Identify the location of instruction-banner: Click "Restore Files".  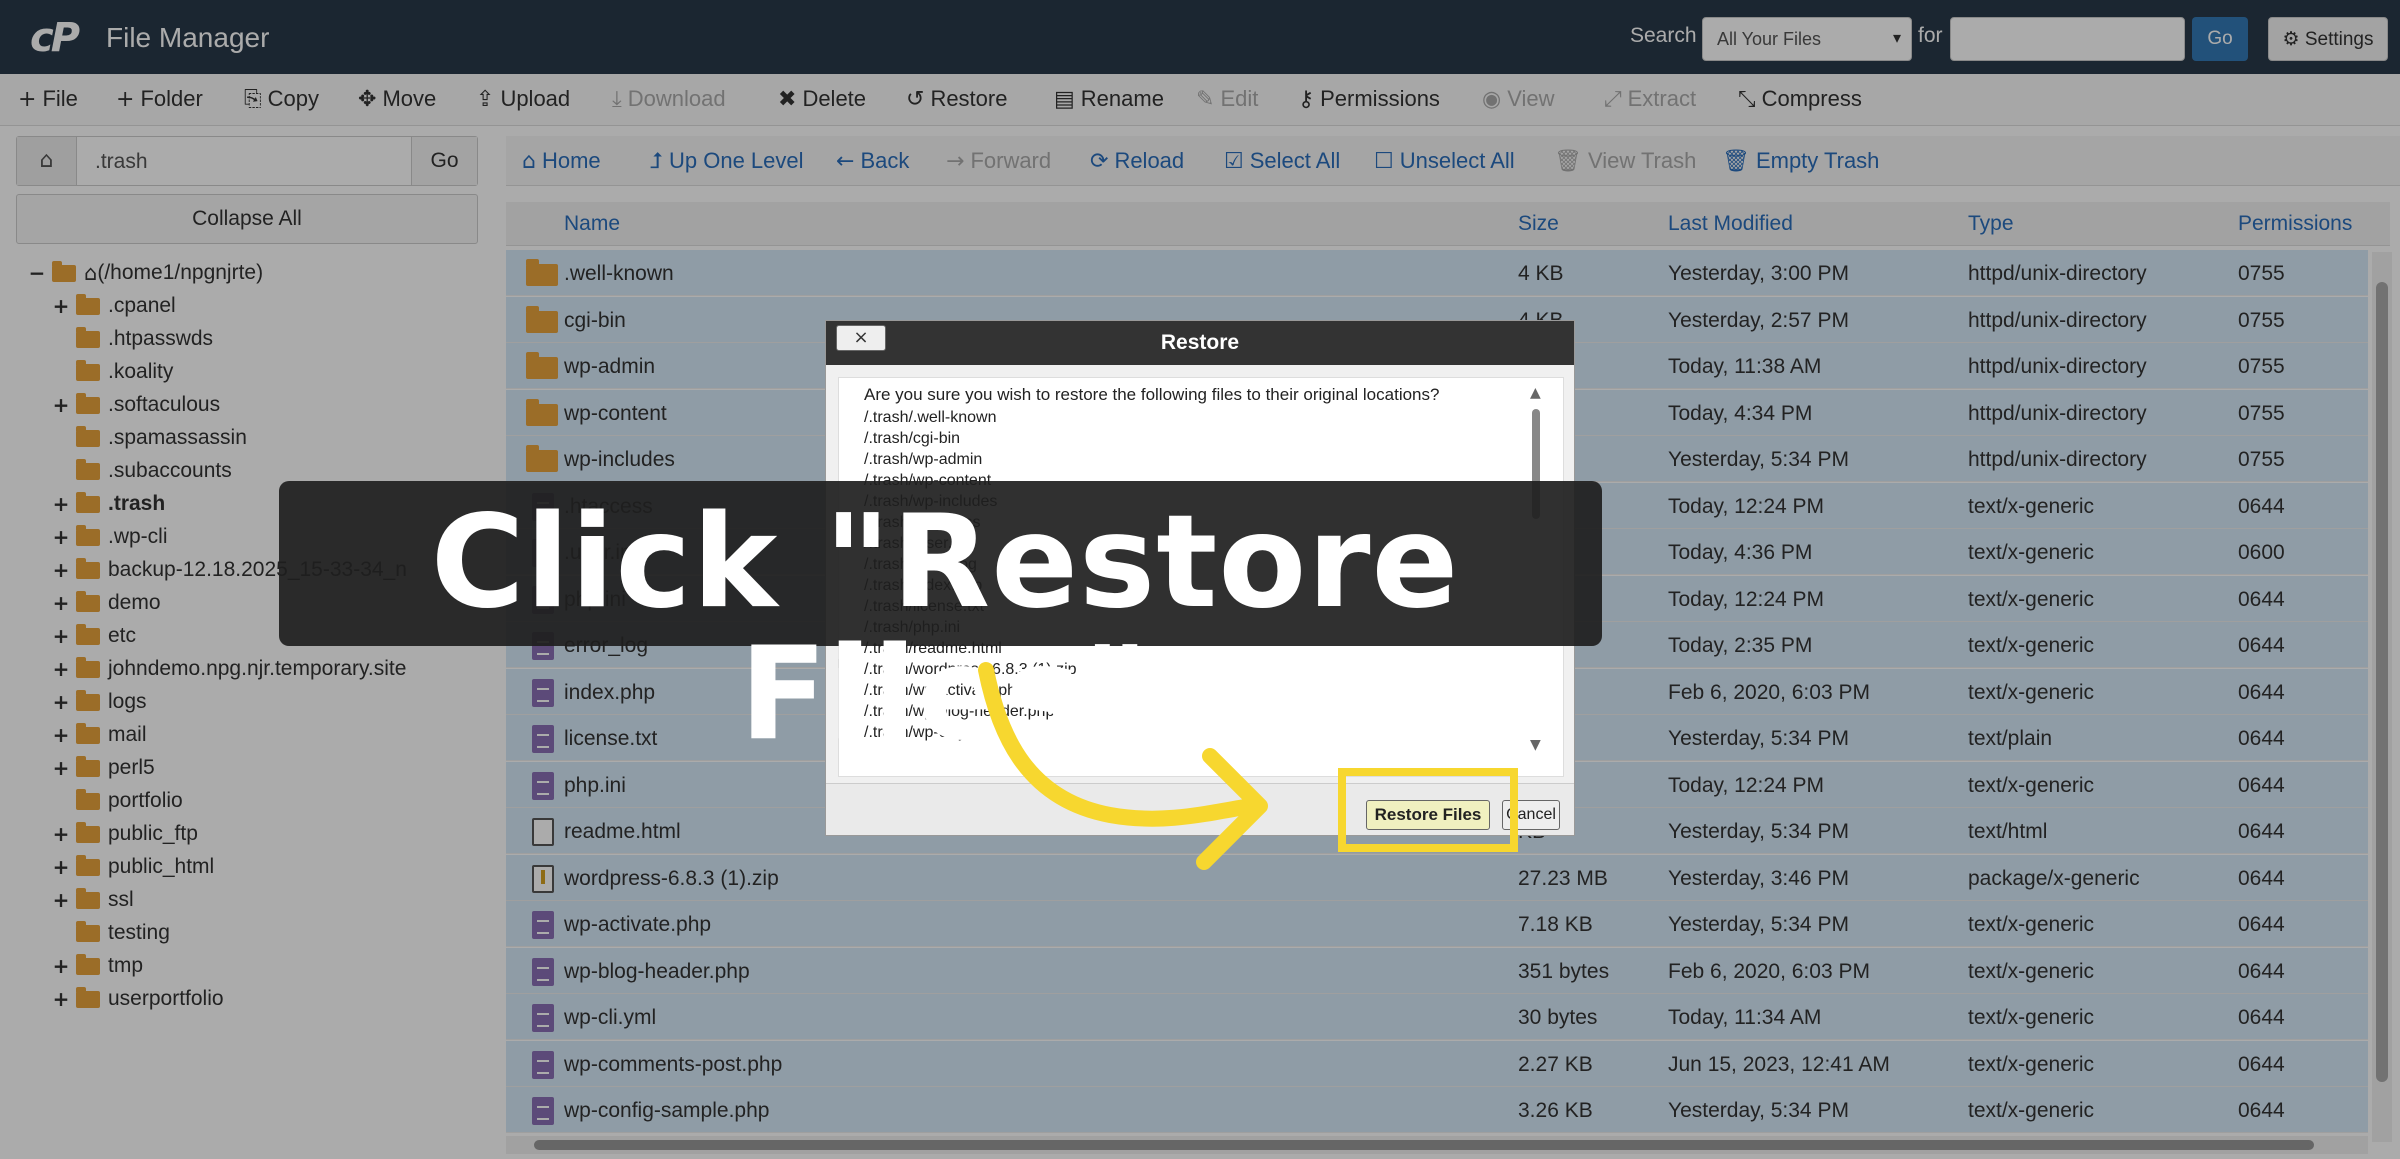
(940, 621).